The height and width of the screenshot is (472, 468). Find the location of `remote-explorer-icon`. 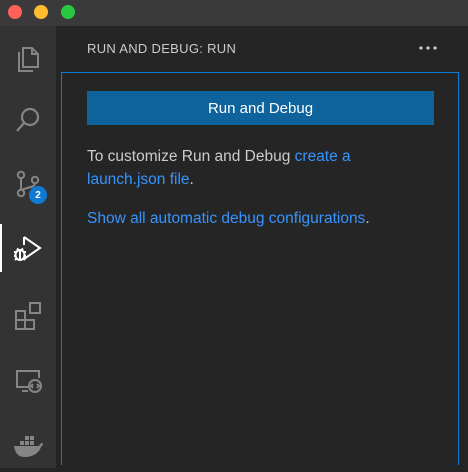

remote-explorer-icon is located at coordinates (29, 381).